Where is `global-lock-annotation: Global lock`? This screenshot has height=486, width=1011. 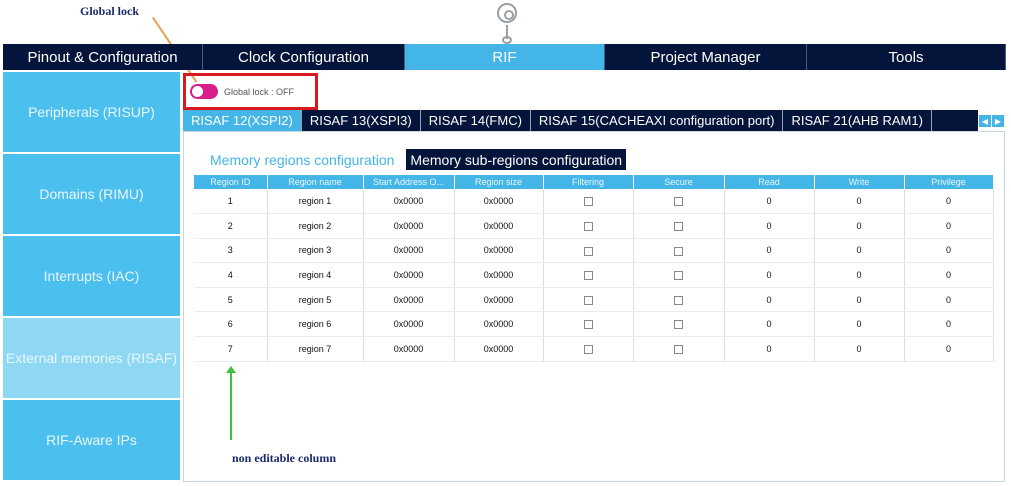
global-lock-annotation: Global lock is located at coordinates (110, 11).